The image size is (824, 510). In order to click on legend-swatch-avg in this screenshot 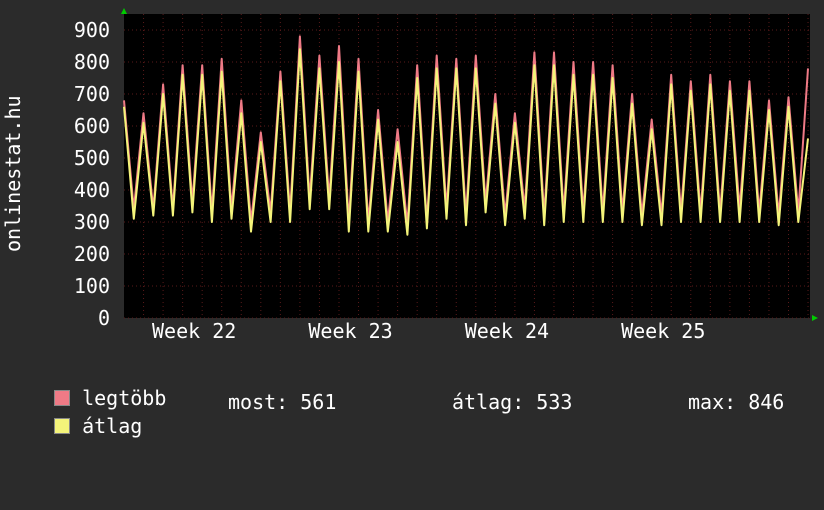, I will do `click(62, 426)`.